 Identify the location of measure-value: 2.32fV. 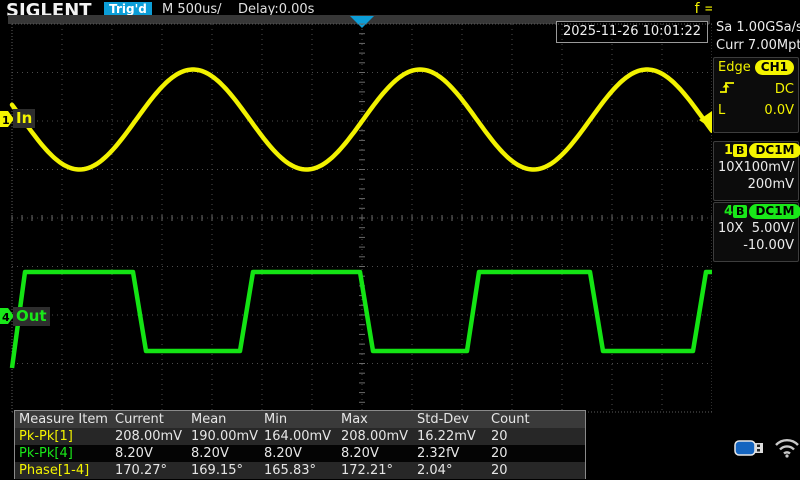
(438, 453).